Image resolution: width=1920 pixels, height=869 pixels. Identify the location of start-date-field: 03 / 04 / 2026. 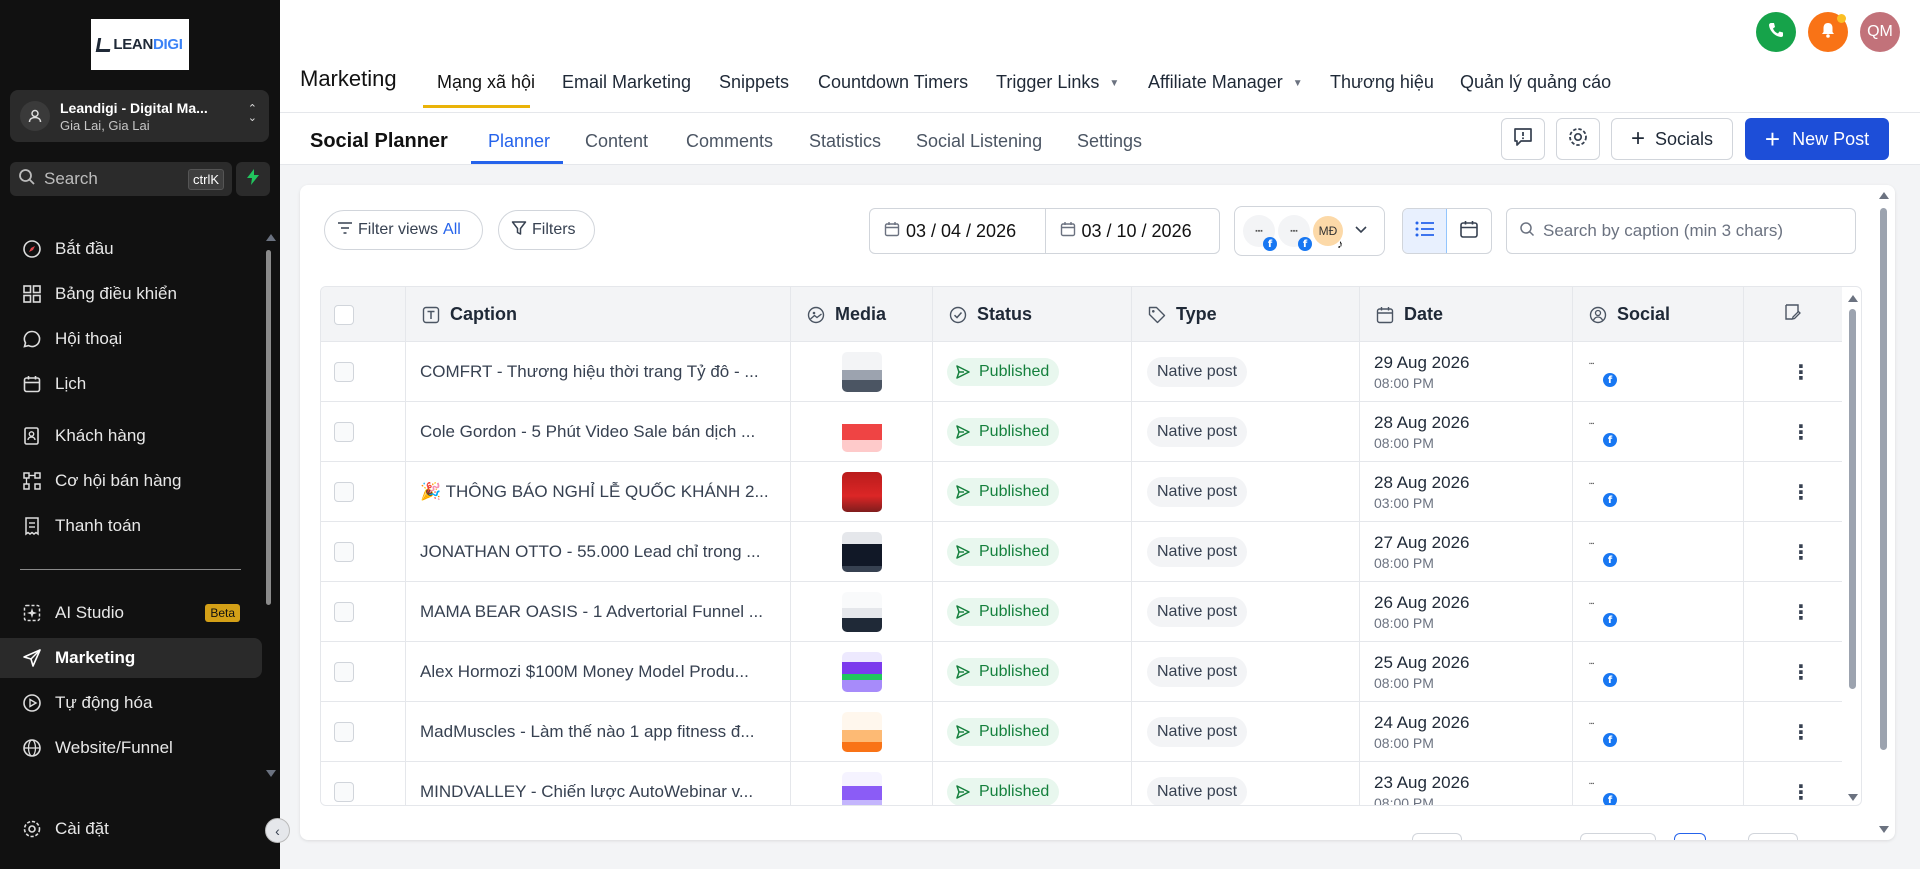
(957, 231).